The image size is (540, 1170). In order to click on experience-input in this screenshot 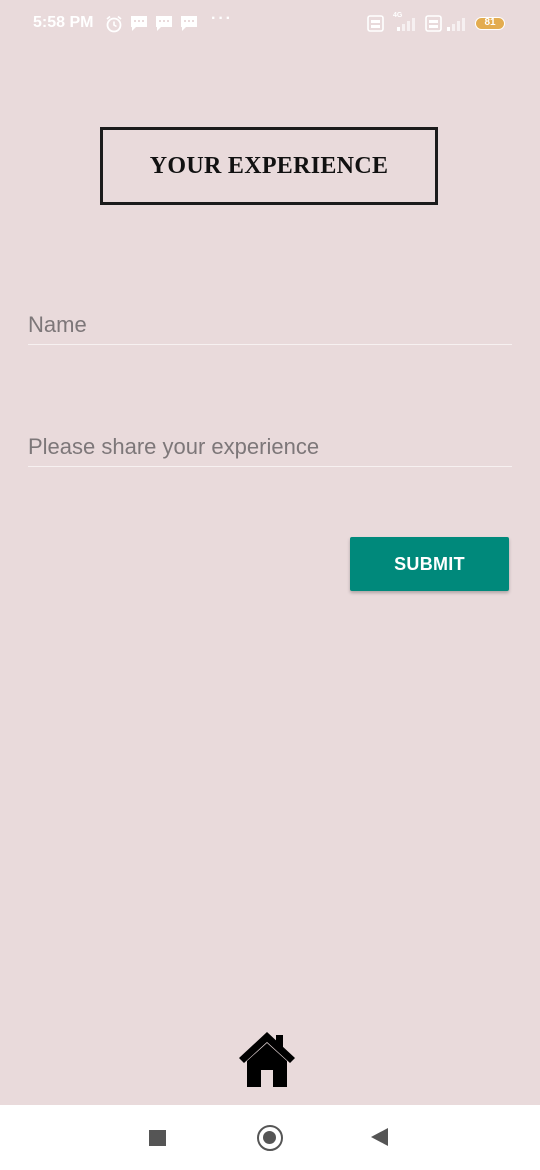, I will do `click(270, 447)`.